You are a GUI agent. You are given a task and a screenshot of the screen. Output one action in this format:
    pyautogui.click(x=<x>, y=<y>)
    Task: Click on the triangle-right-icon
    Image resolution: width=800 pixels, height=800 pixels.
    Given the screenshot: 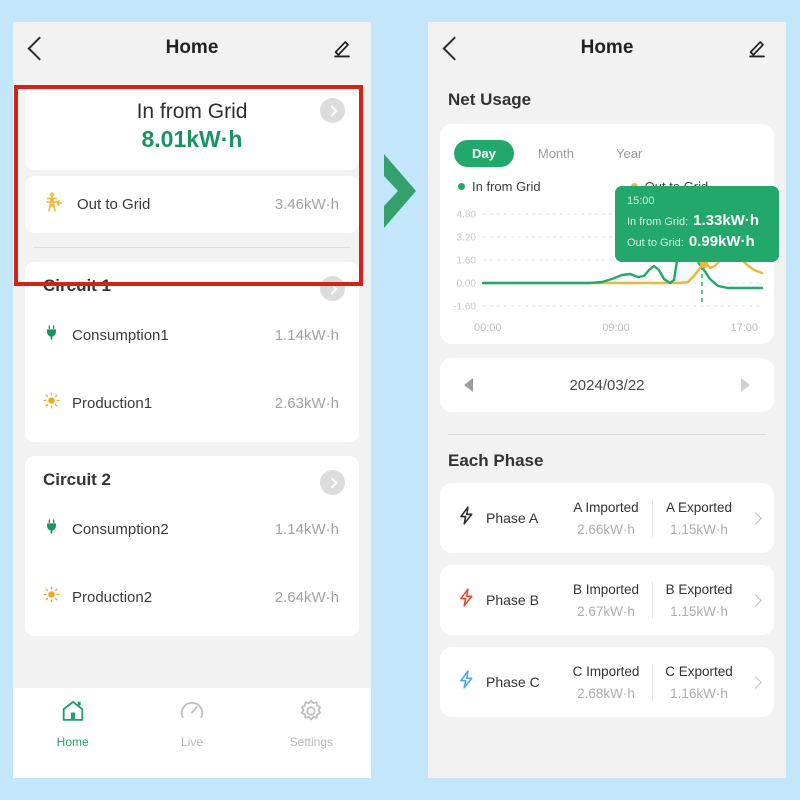 What is the action you would take?
    pyautogui.click(x=745, y=385)
    